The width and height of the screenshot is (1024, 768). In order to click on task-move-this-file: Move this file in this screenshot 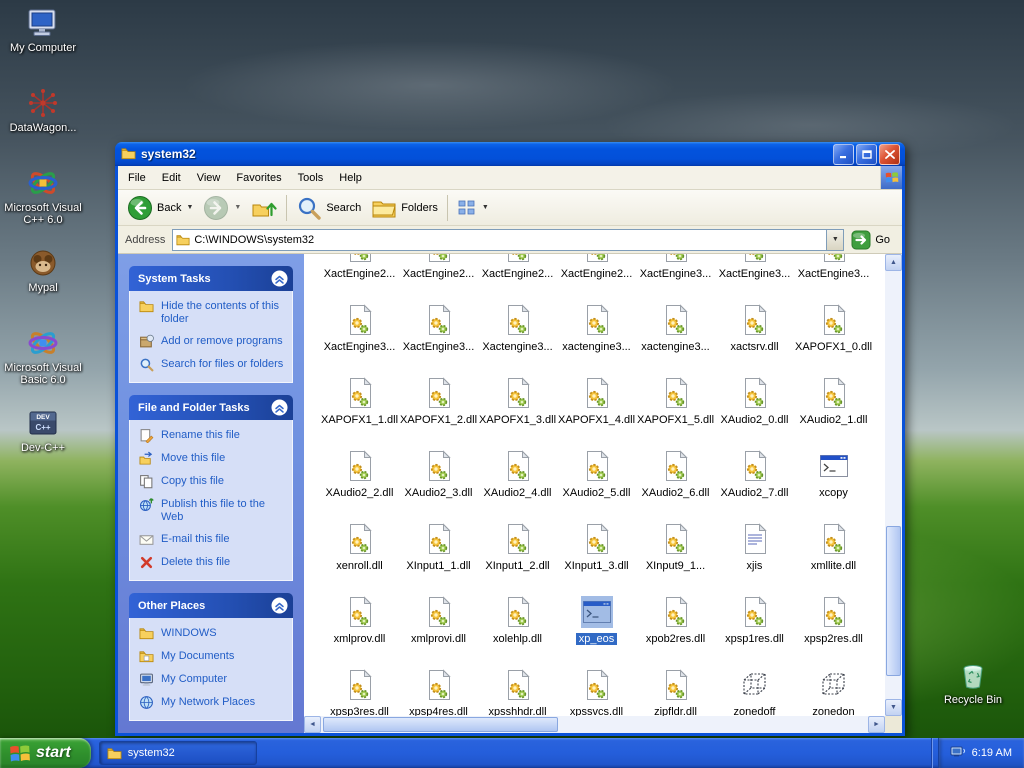, I will do `click(213, 458)`.